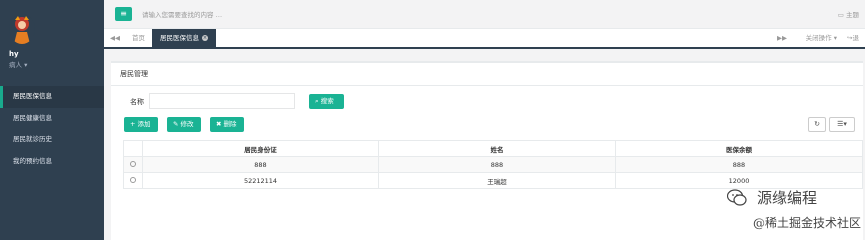  I want to click on refresh-tab-button: ↪退, so click(853, 38).